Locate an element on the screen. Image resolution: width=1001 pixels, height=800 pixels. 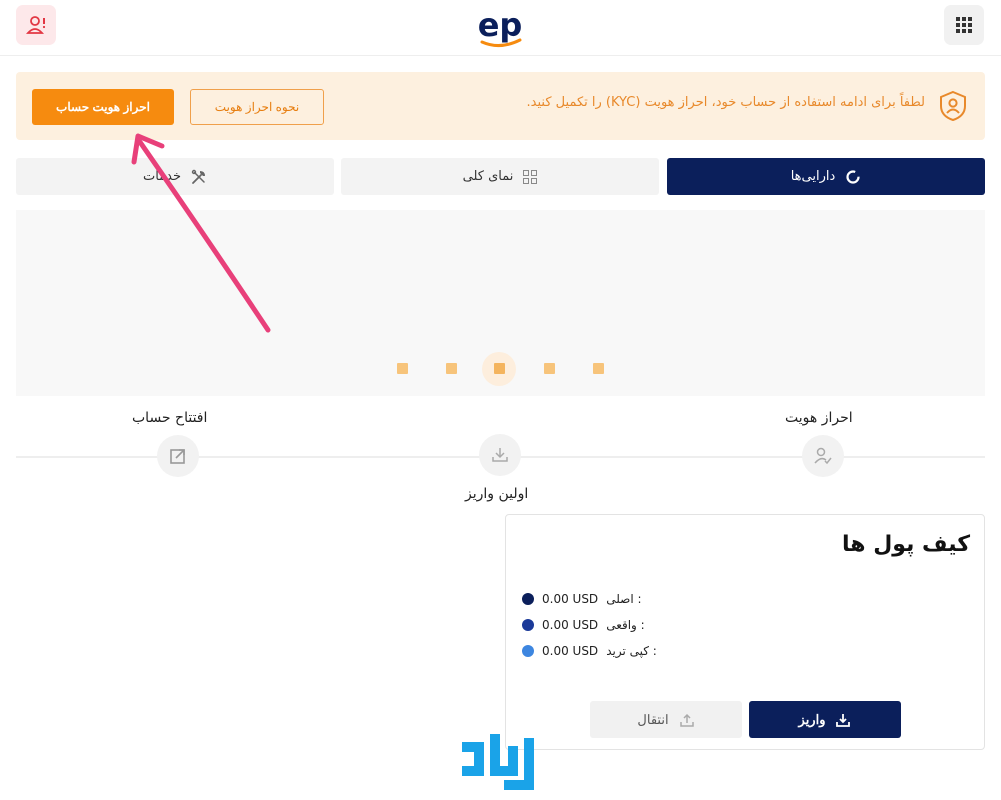
tab-services: خدمات is located at coordinates (175, 176).